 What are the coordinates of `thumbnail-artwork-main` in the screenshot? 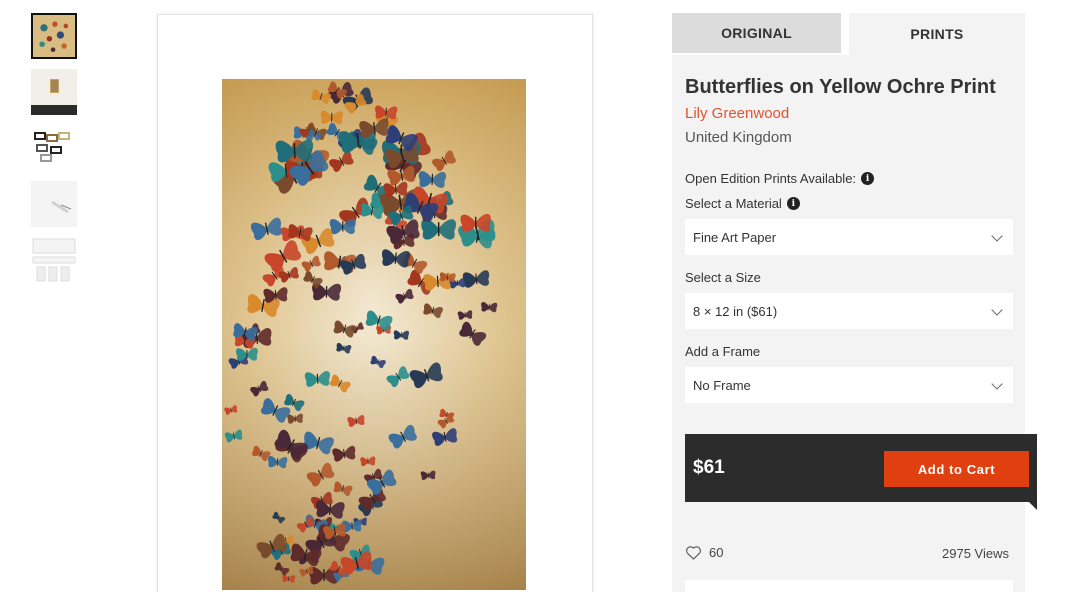 It's located at (54, 36).